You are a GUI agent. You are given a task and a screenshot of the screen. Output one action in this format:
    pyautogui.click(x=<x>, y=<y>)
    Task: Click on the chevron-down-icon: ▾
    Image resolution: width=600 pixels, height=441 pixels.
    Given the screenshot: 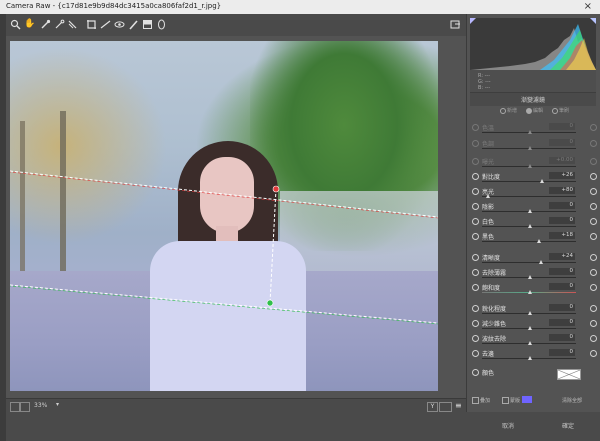 What is the action you would take?
    pyautogui.click(x=57, y=404)
    